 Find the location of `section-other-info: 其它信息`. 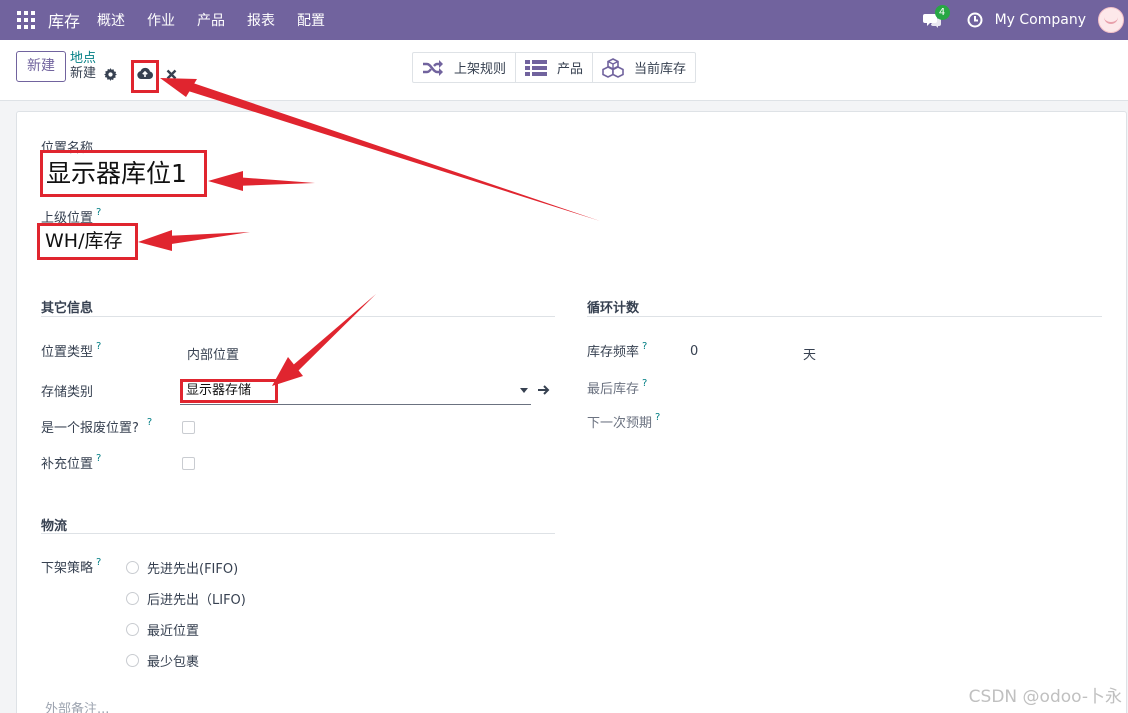

section-other-info: 其它信息 is located at coordinates (67, 308).